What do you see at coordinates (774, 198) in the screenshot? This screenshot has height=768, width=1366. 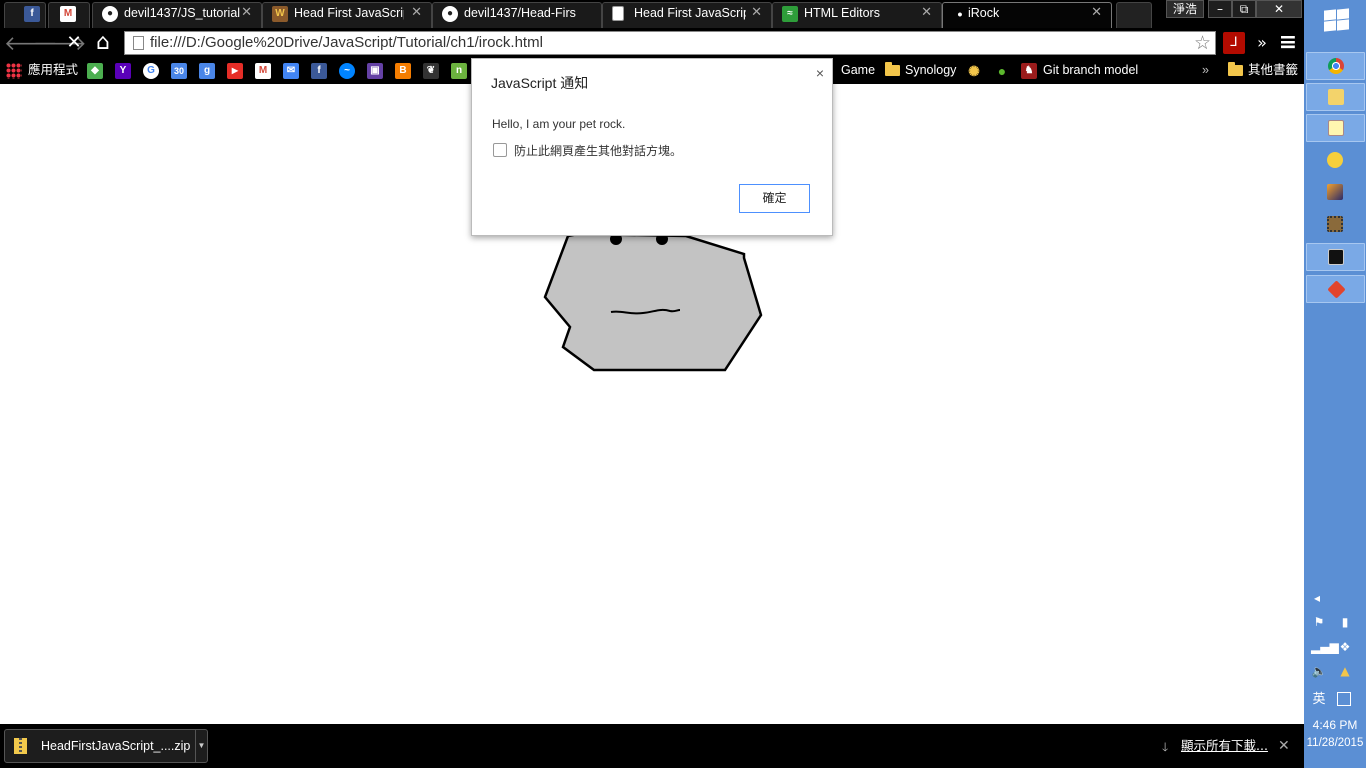 I see `ok-button: 確定` at bounding box center [774, 198].